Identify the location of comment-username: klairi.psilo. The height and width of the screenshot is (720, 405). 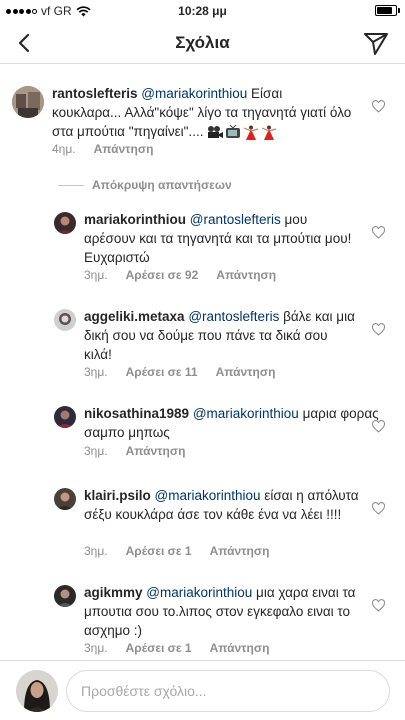
(117, 495).